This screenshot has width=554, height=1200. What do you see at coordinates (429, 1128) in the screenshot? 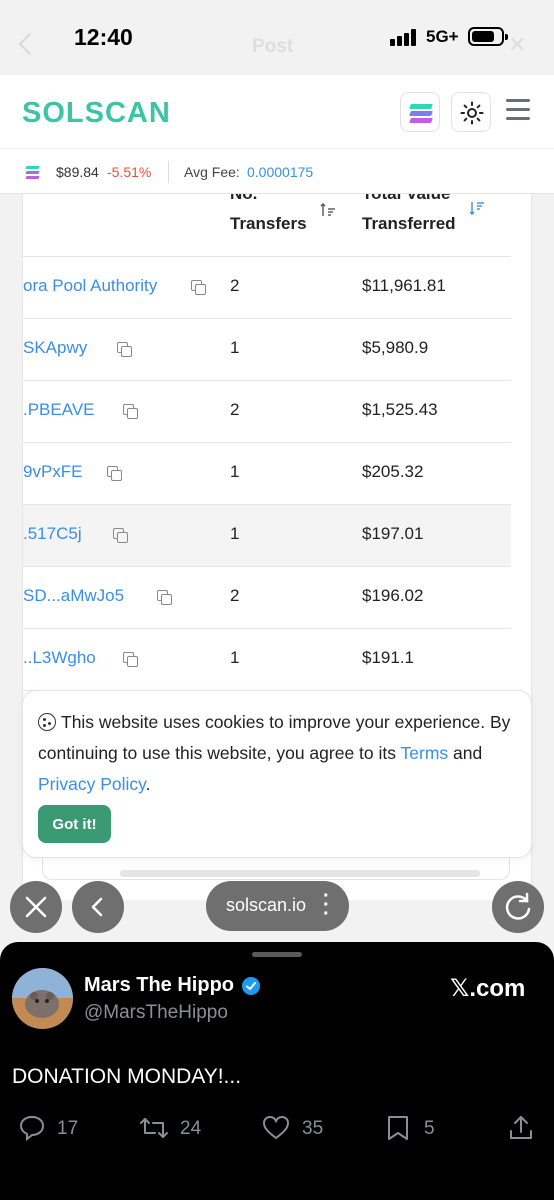
I see `bookmark-count: 5` at bounding box center [429, 1128].